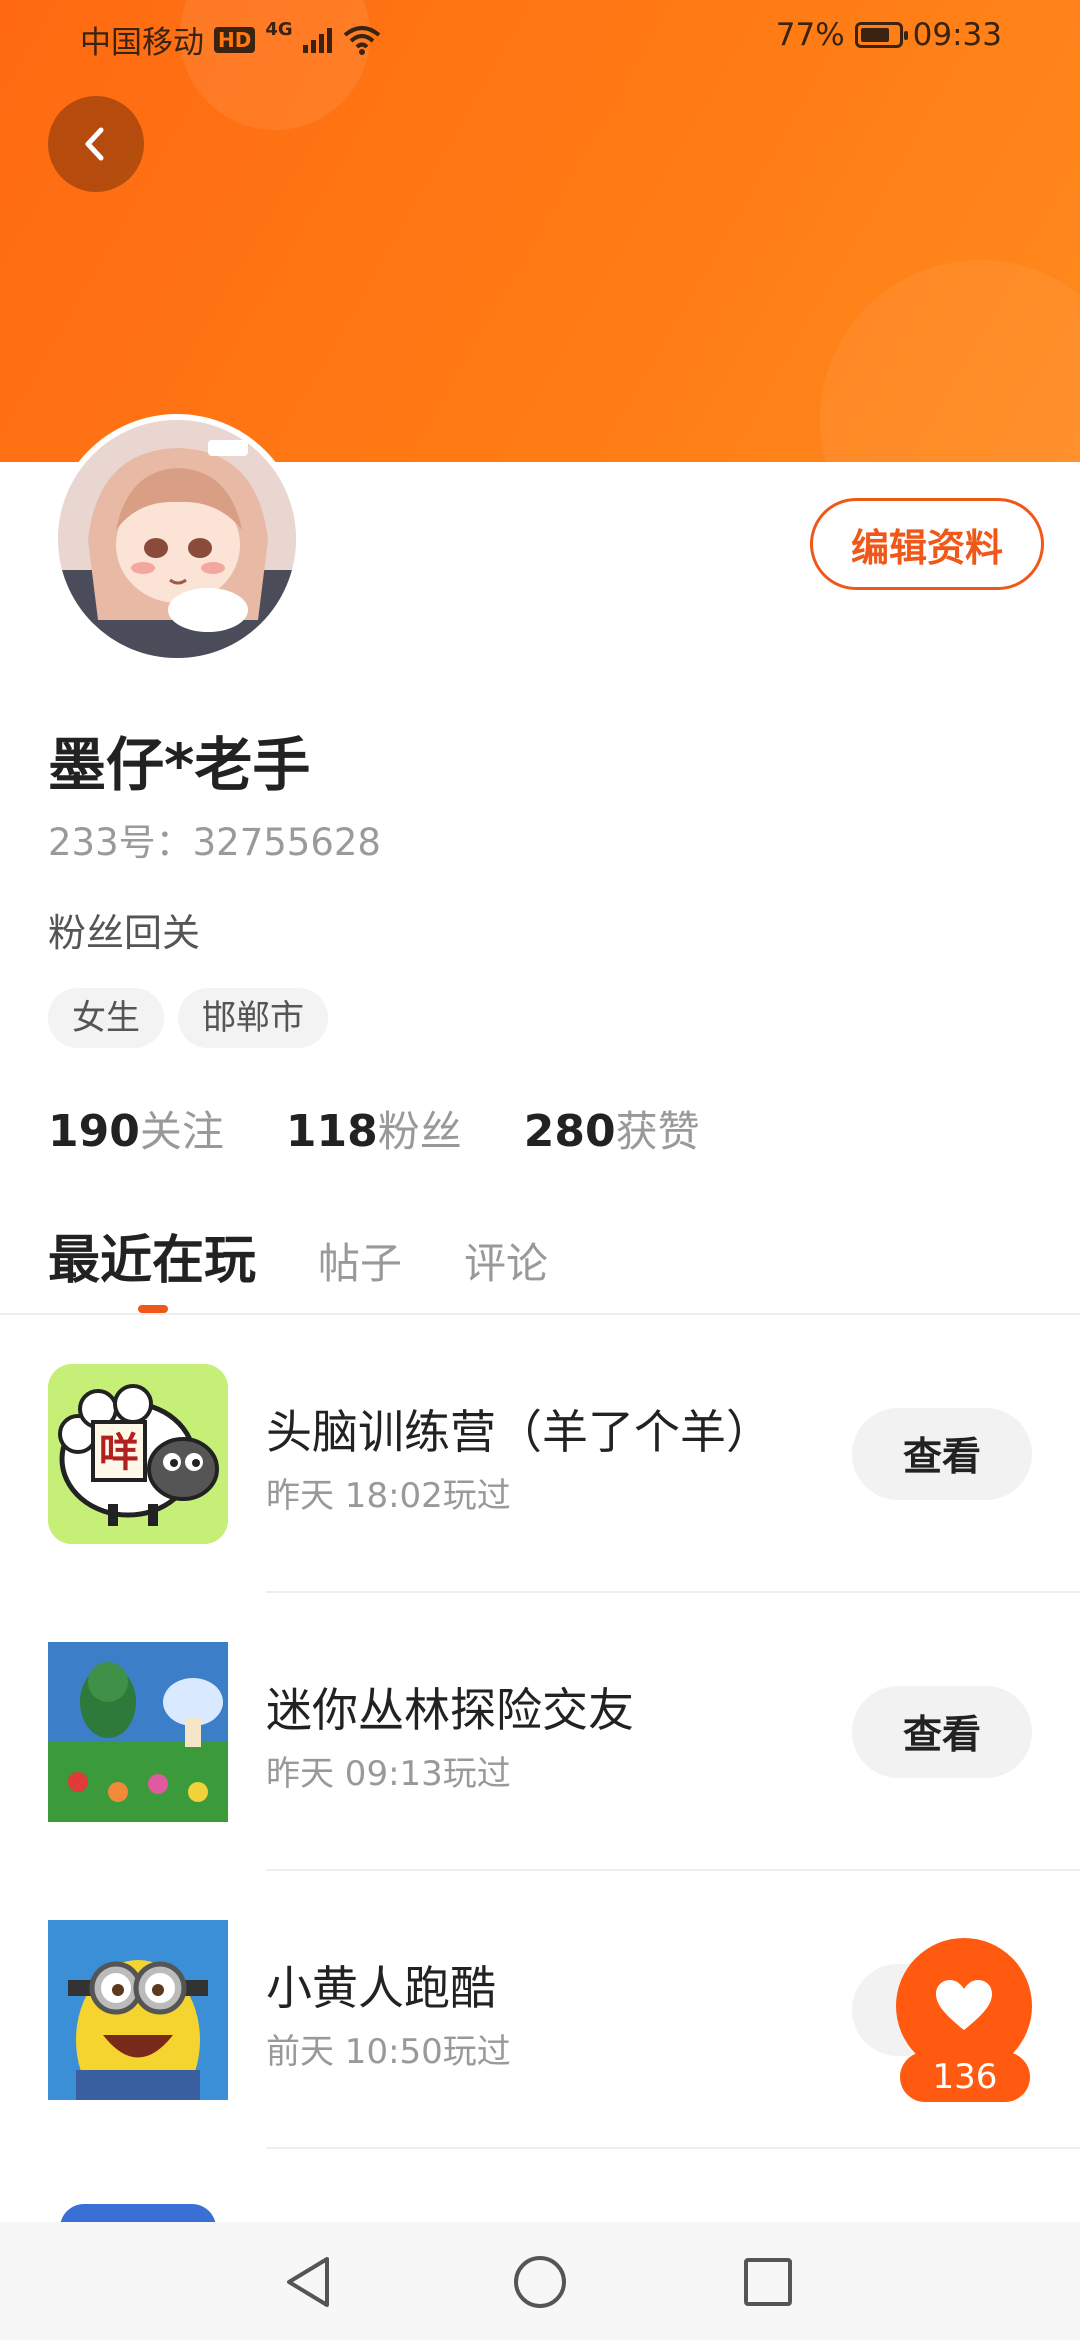  I want to click on minion-image, so click(138, 2010).